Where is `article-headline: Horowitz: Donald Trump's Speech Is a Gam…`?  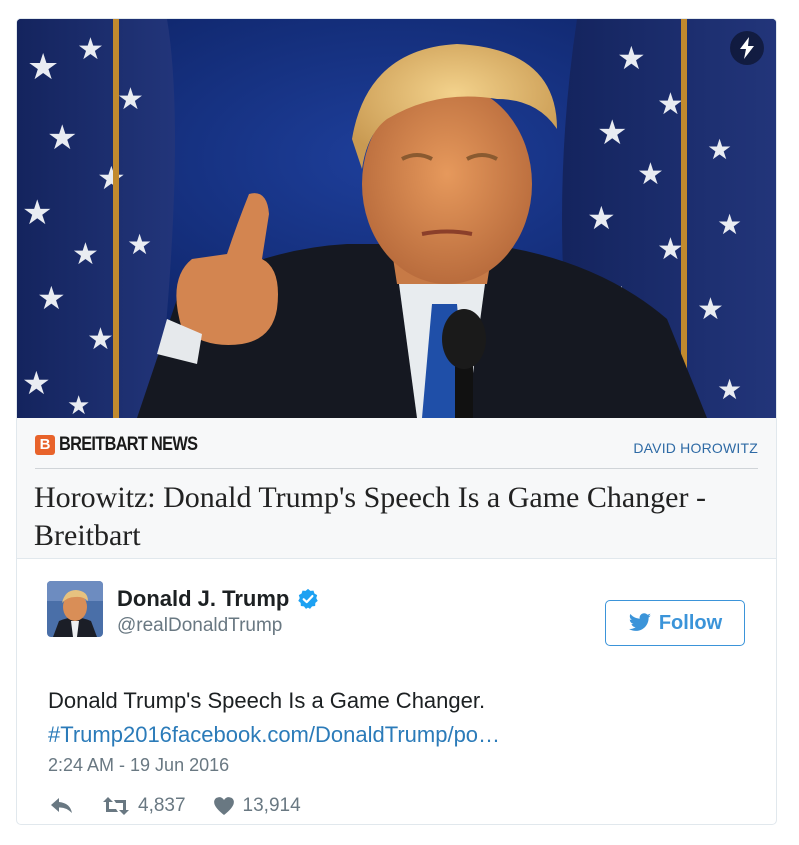 article-headline: Horowitz: Donald Trump's Speech Is a Gam… is located at coordinates (384, 517).